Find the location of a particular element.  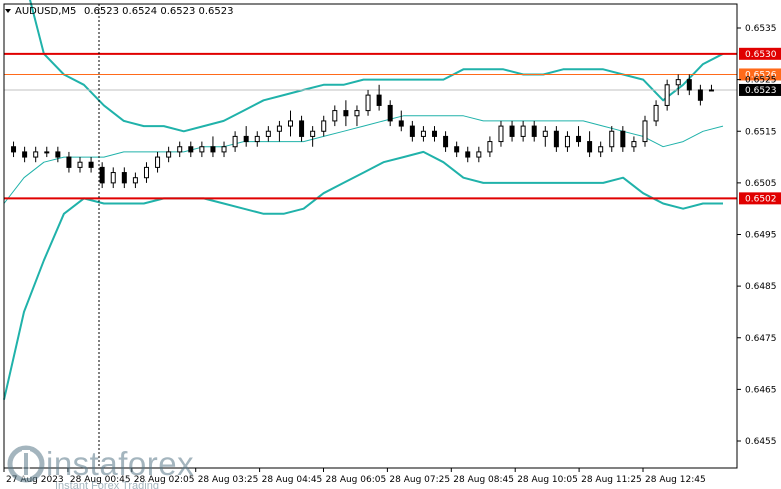

time-tick-label: 28 Aug 10:05 is located at coordinates (547, 480).